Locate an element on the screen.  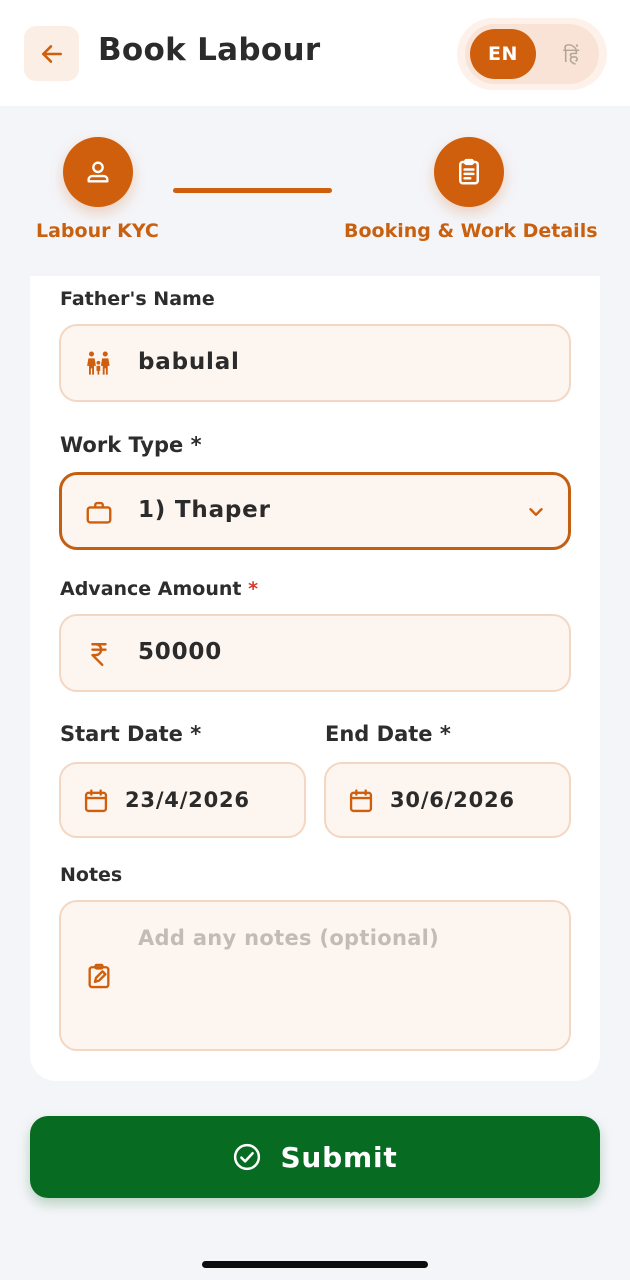
family-icon is located at coordinates (99, 364).